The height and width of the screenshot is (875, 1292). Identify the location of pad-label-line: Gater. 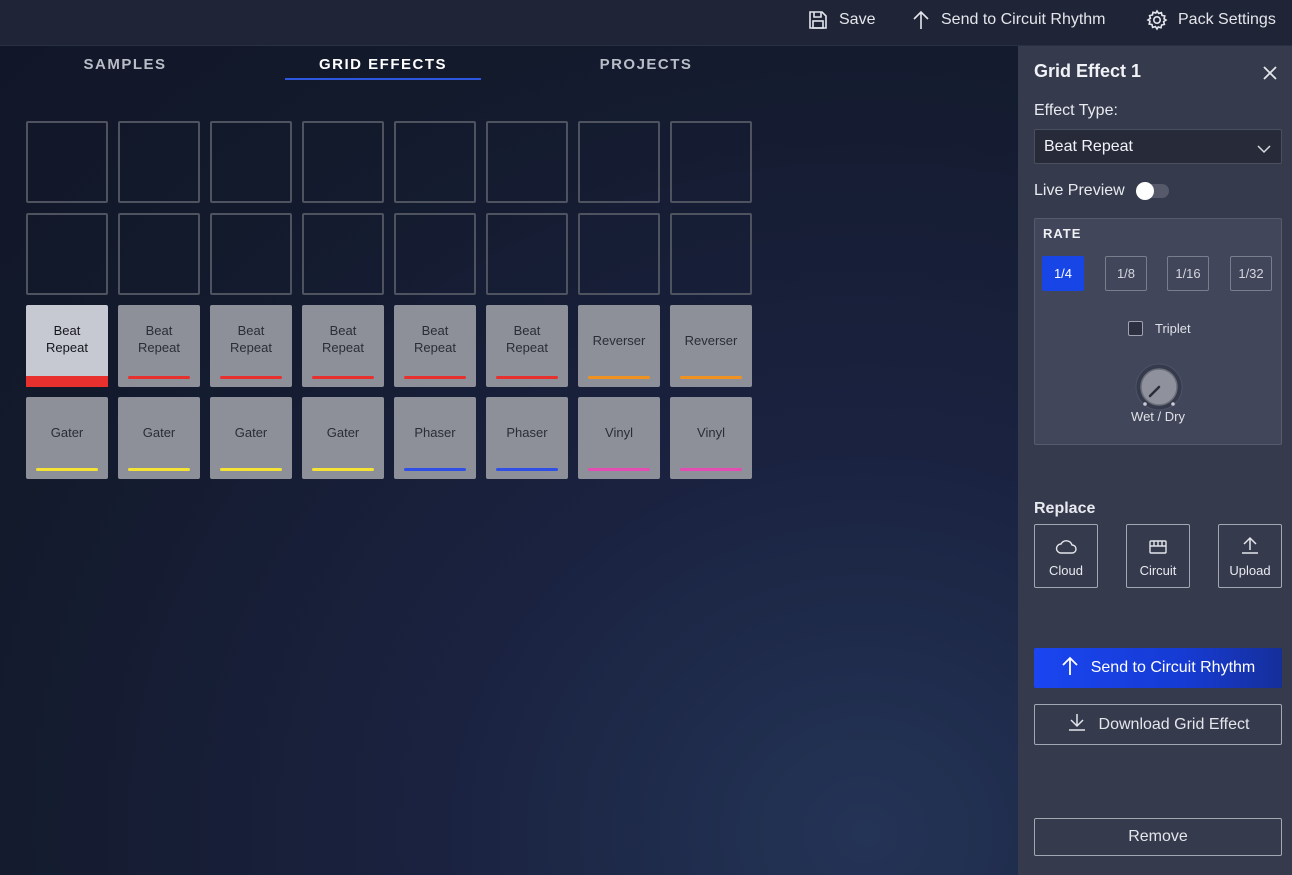
(343, 432).